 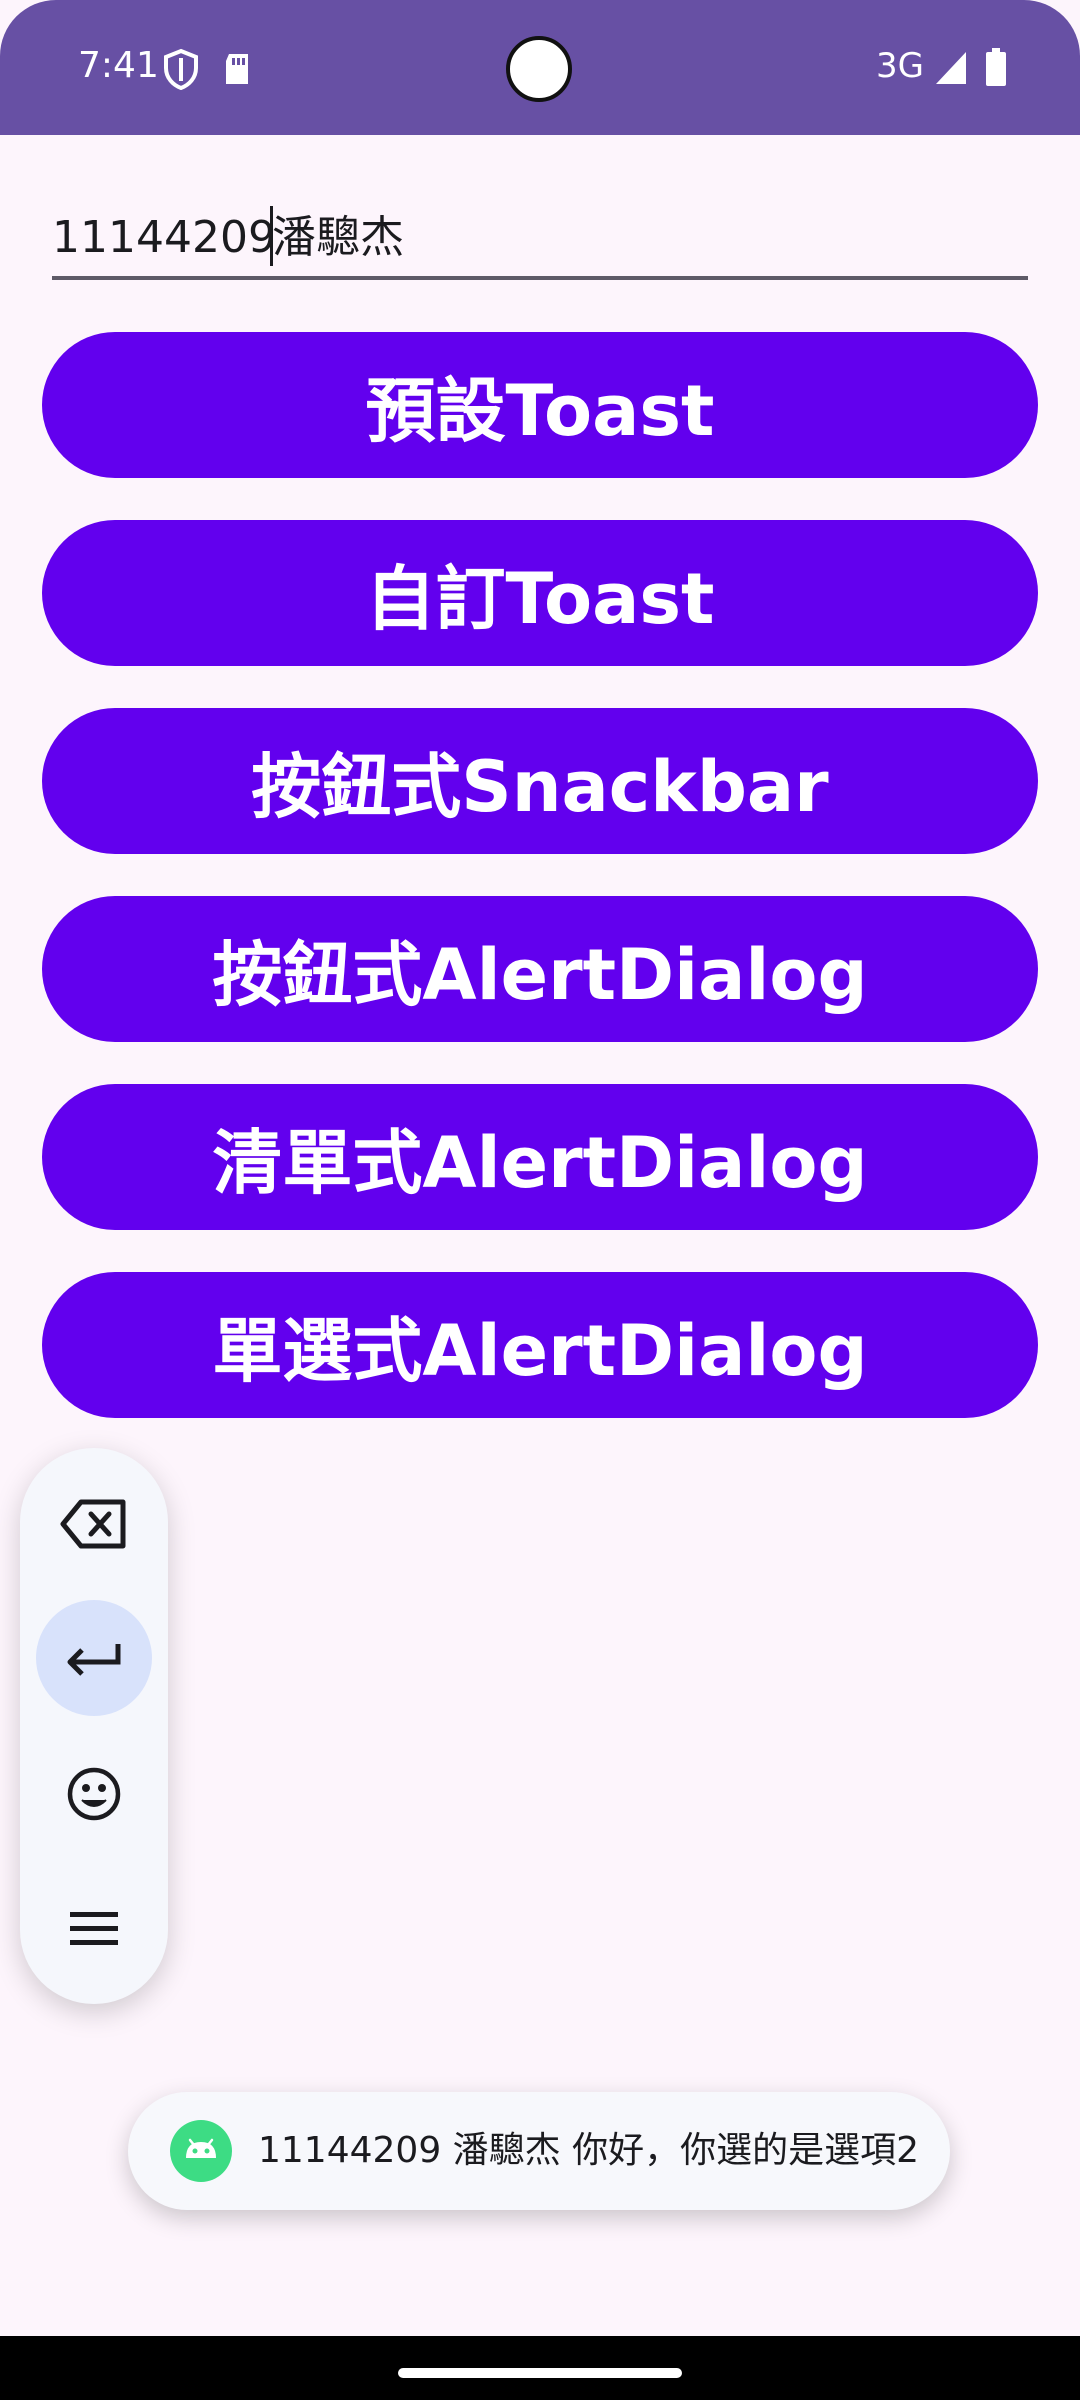 I want to click on emoji-button, so click(x=94, y=1794).